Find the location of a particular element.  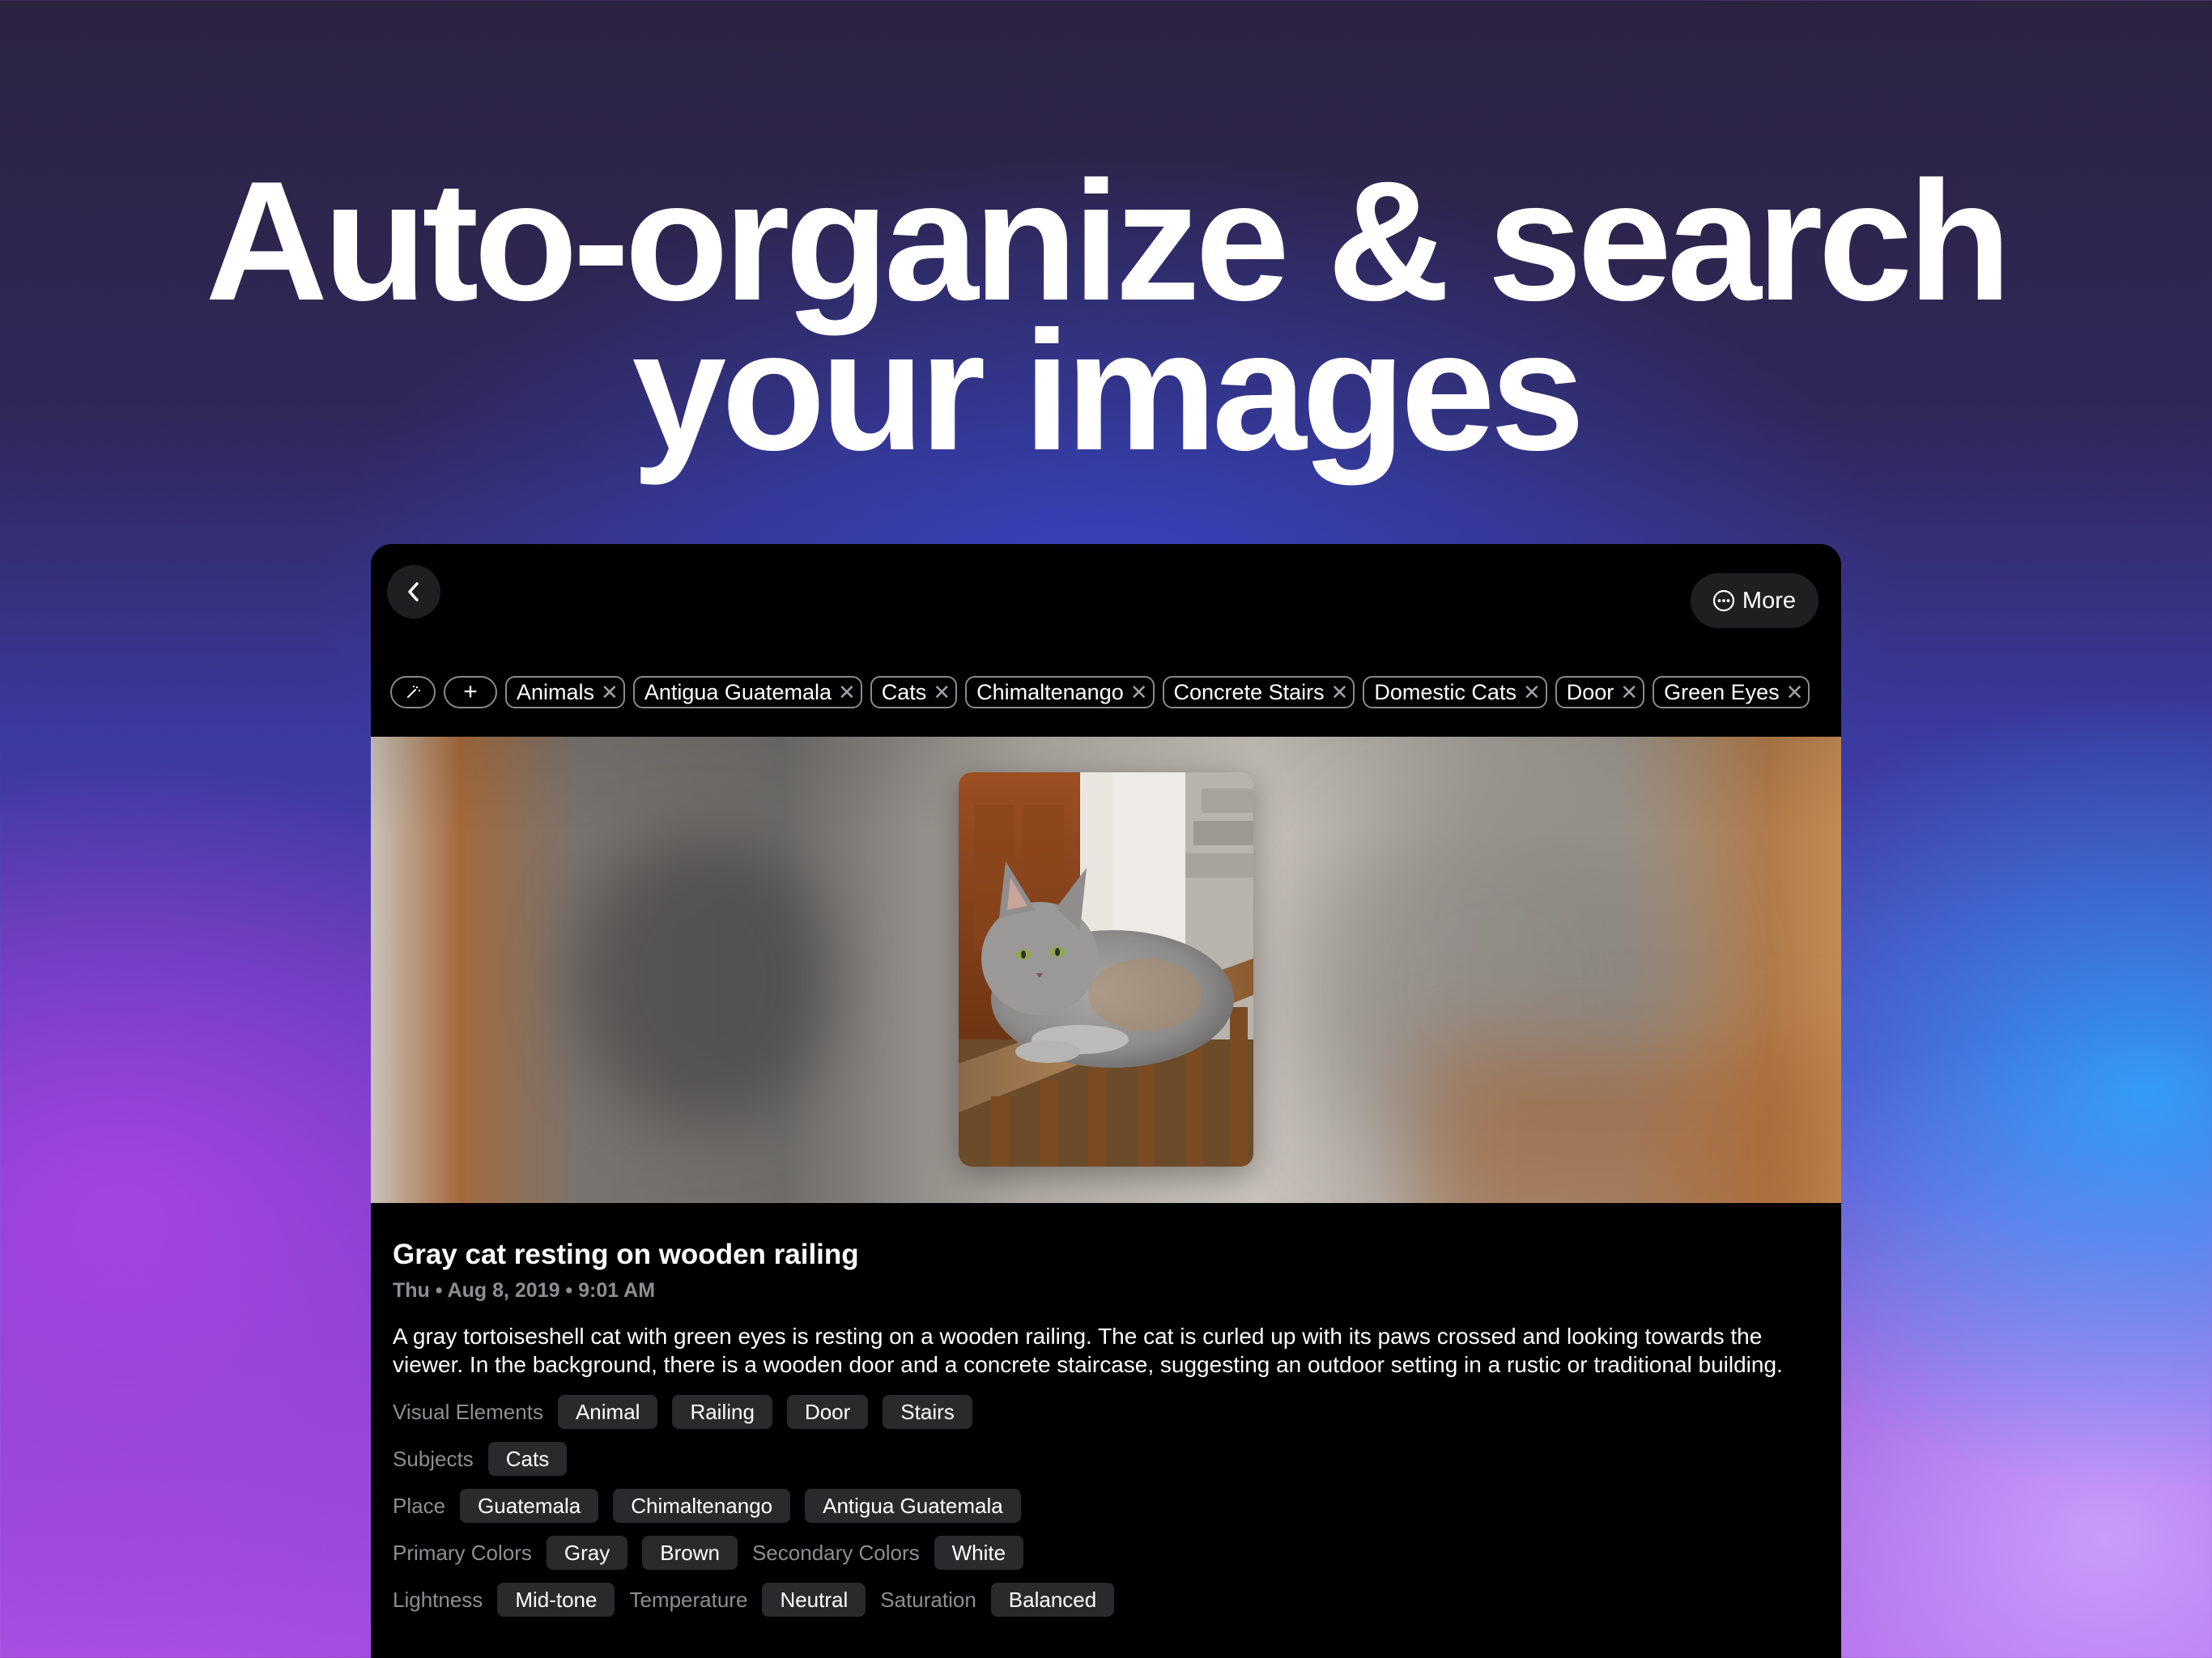

more-button-label: More is located at coordinates (1769, 600).